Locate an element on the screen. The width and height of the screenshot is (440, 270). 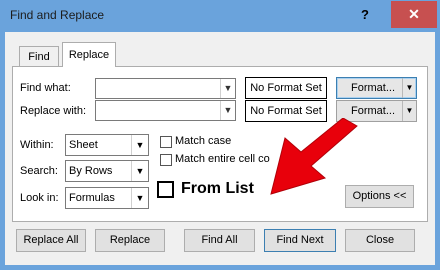
find-all-button: Find All is located at coordinates (219, 240).